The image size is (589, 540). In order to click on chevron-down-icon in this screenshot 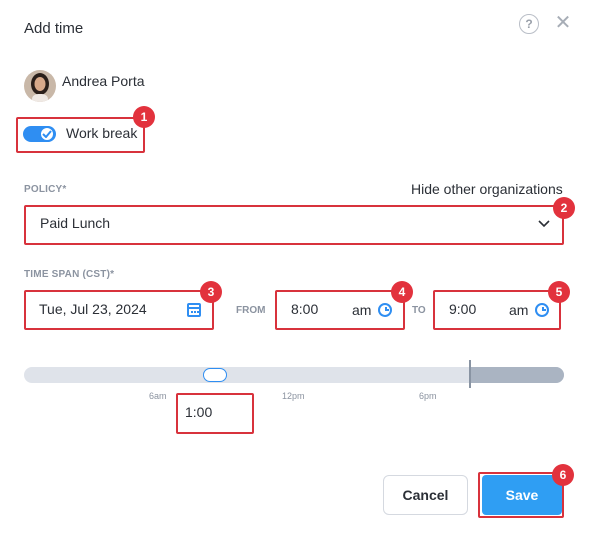, I will do `click(544, 223)`.